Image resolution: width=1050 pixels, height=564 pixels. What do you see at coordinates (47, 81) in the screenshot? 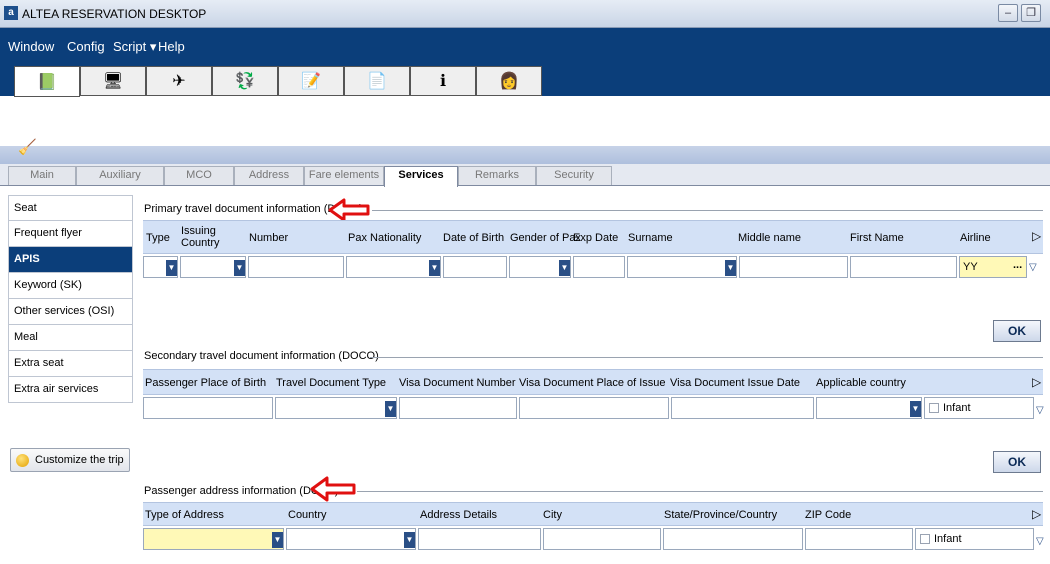
I see `book-icon: 📗` at bounding box center [47, 81].